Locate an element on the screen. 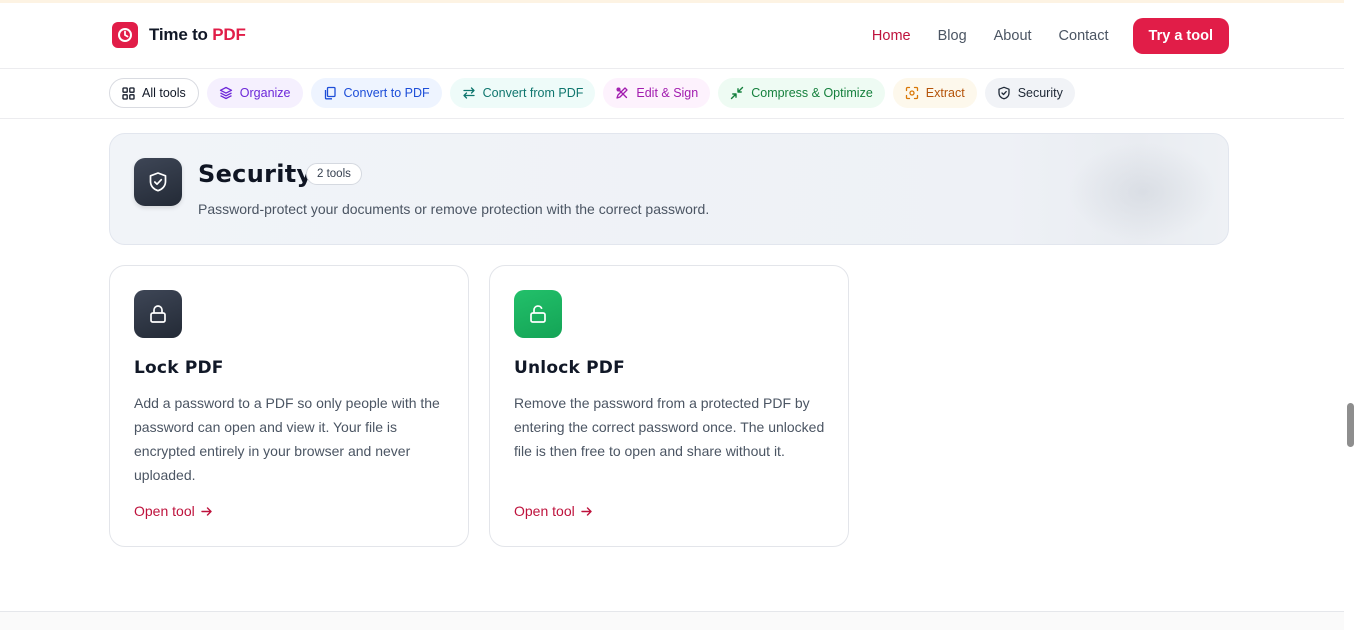  chip-label: Extract is located at coordinates (945, 93).